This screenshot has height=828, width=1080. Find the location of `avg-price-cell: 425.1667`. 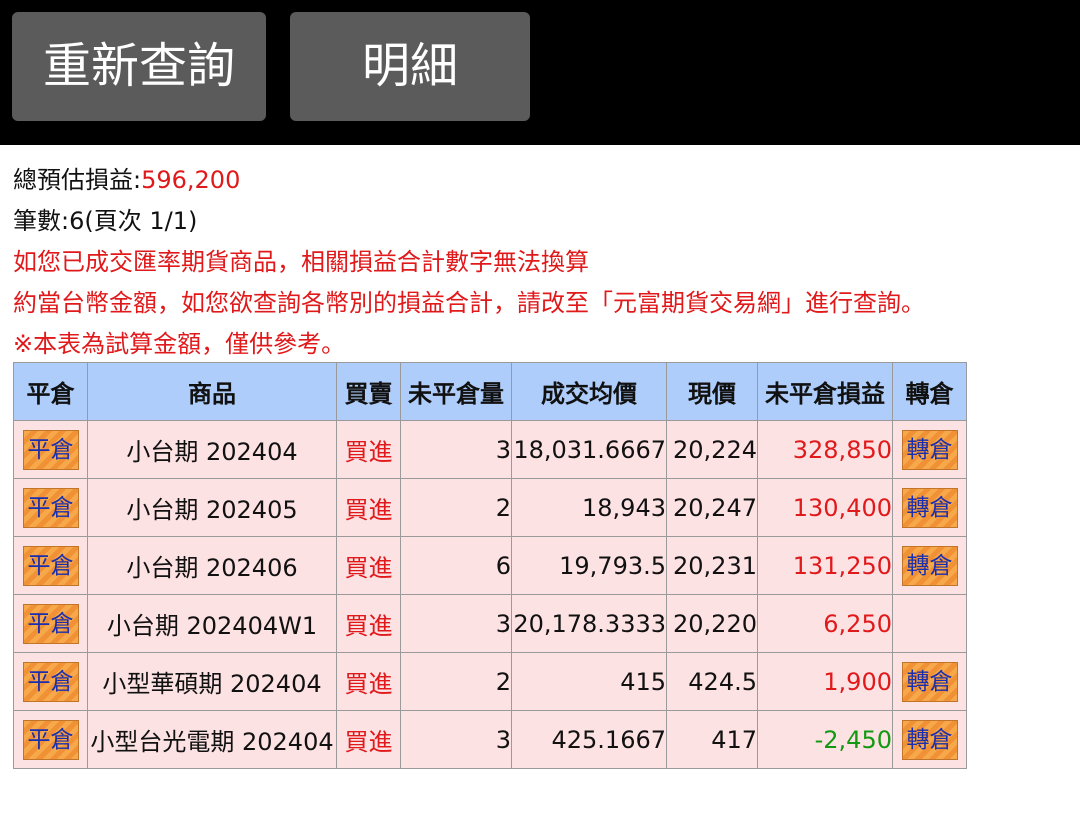

avg-price-cell: 425.1667 is located at coordinates (589, 739).